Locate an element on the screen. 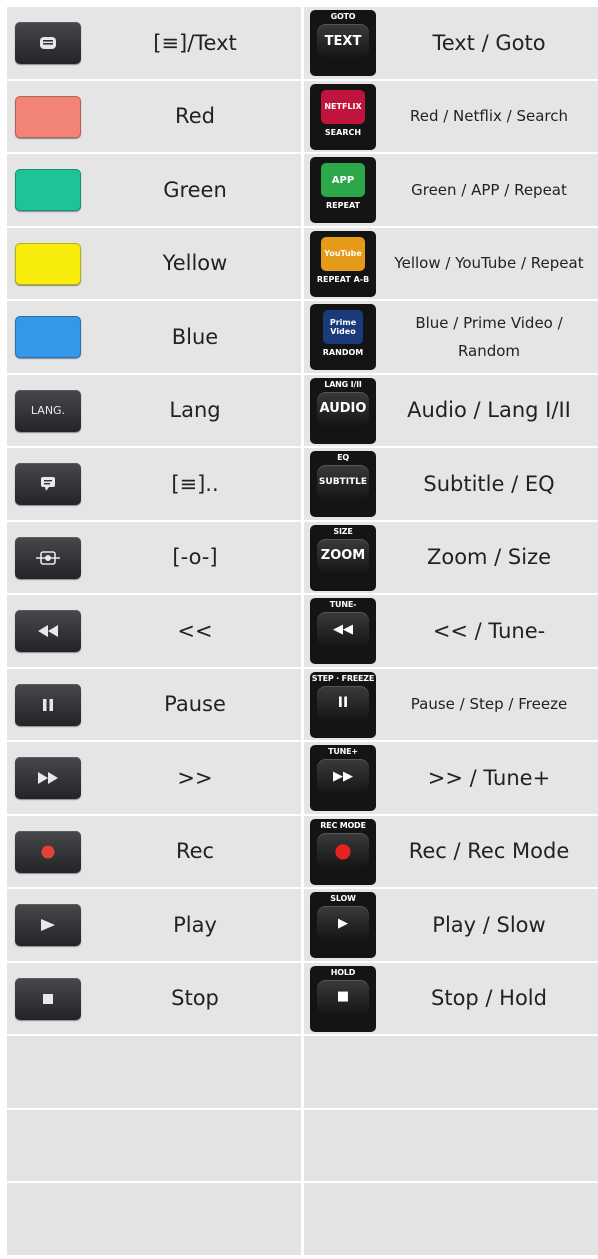 Image resolution: width=598 pixels, height=1259 pixels. legacy-key-cell: Rec is located at coordinates (154, 851).